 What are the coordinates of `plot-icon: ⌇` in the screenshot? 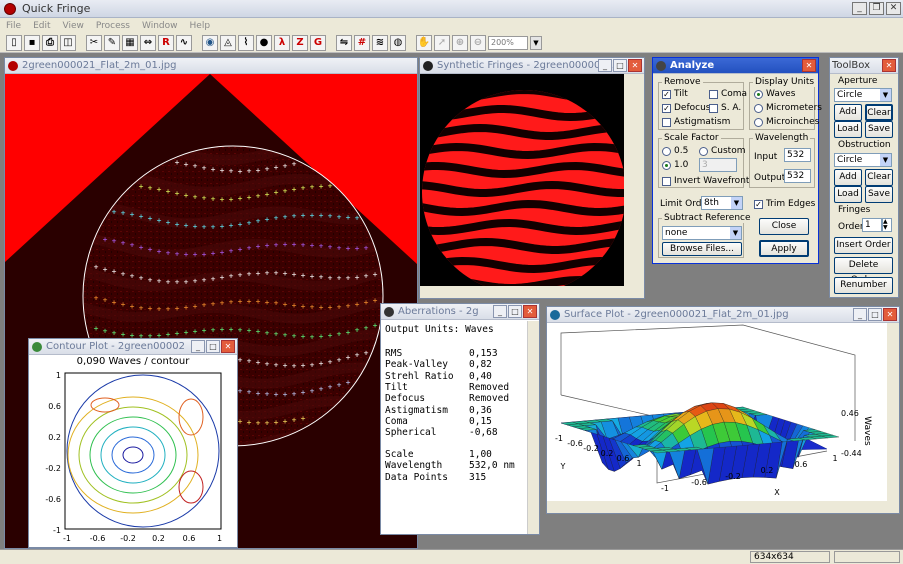 It's located at (246, 42).